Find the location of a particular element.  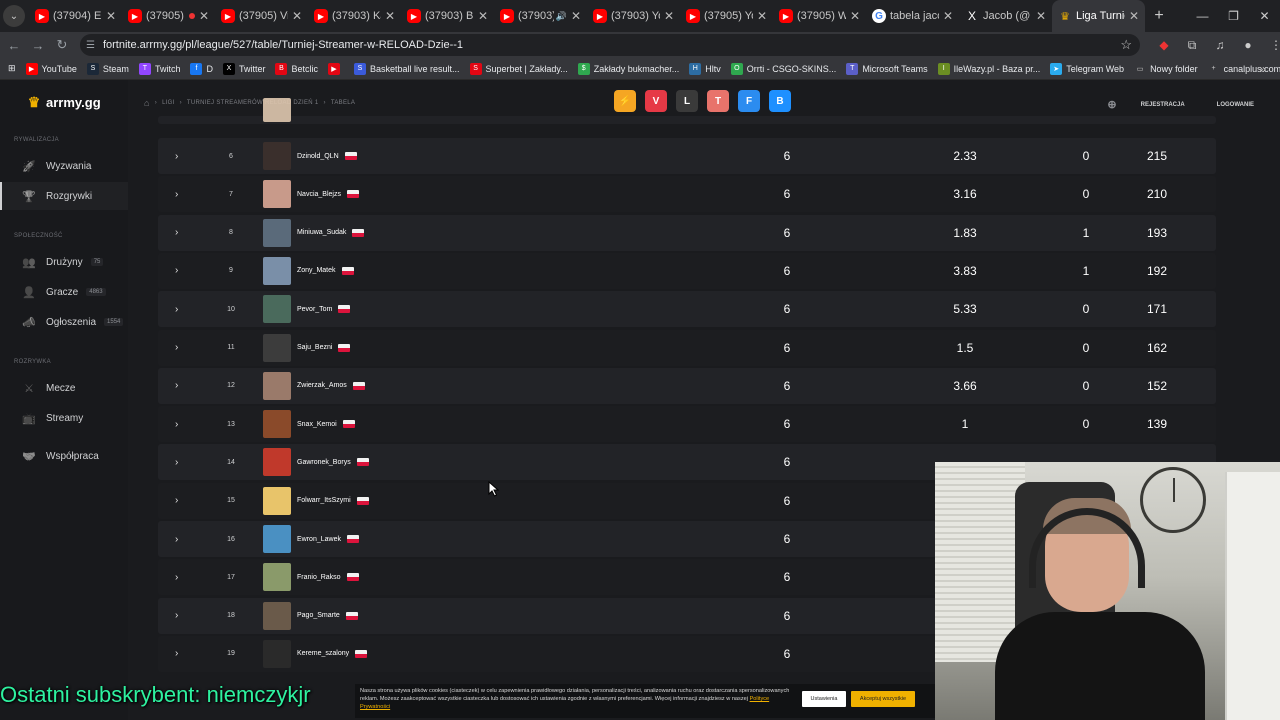

cs-game-icon: ⚡ is located at coordinates (625, 101).